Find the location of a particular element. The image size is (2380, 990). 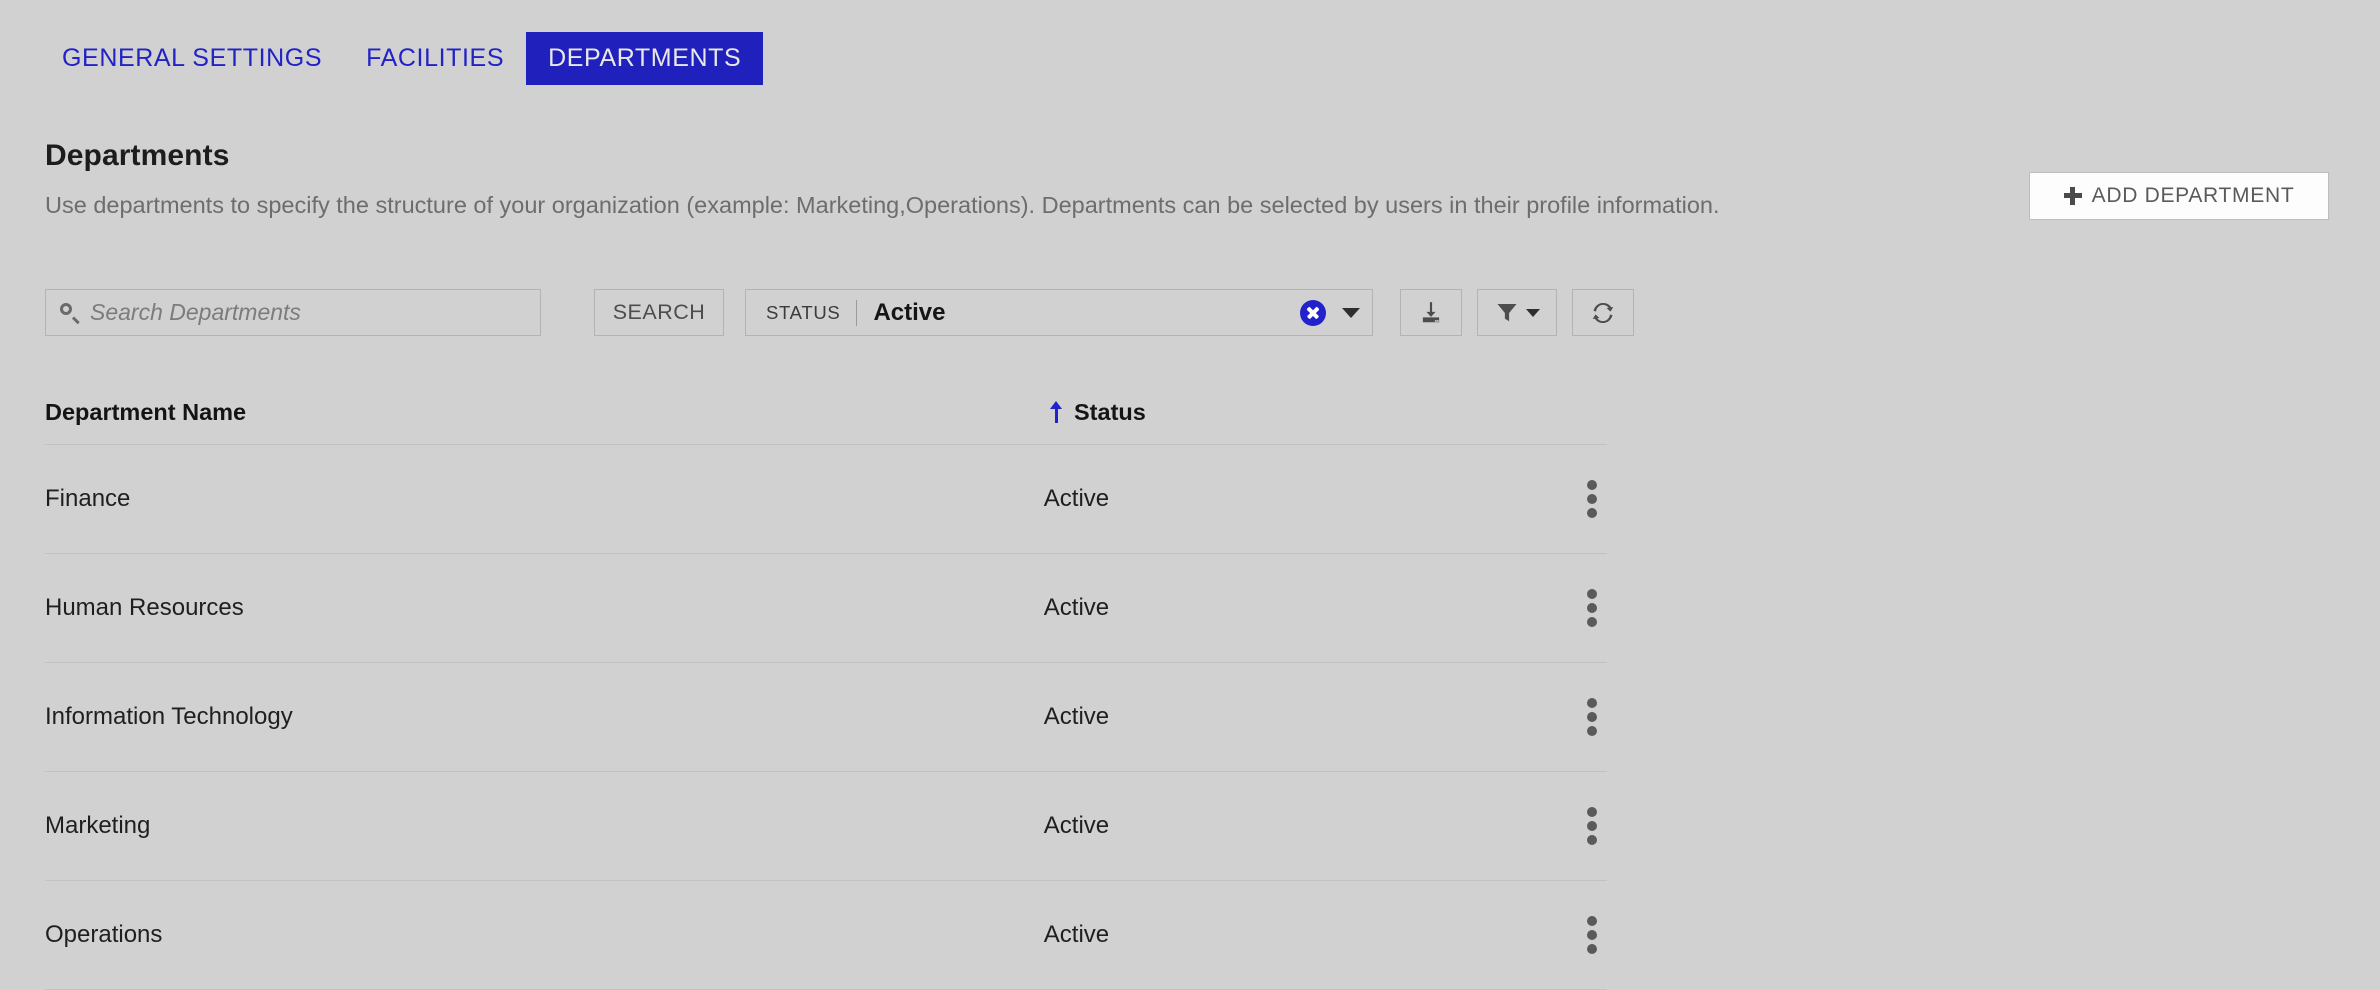

chevron-down-icon is located at coordinates (1351, 312).